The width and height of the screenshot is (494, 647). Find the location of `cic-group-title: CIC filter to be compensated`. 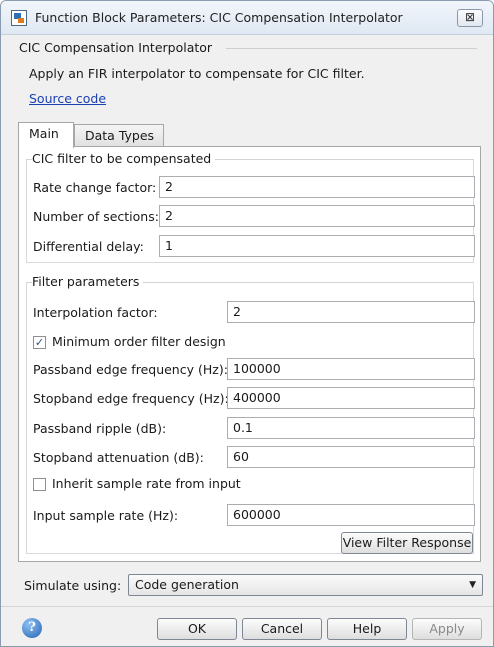

cic-group-title: CIC filter to be compensated is located at coordinates (124, 158).